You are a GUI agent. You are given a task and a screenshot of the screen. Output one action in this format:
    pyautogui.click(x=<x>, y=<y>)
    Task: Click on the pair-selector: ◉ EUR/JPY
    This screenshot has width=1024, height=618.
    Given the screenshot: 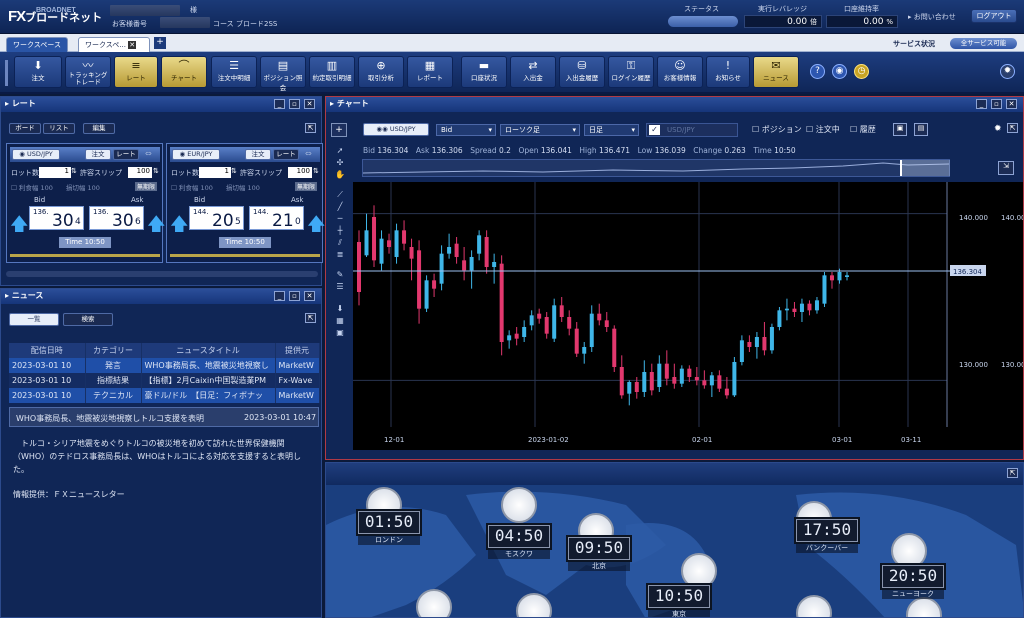 What is the action you would take?
    pyautogui.click(x=196, y=154)
    